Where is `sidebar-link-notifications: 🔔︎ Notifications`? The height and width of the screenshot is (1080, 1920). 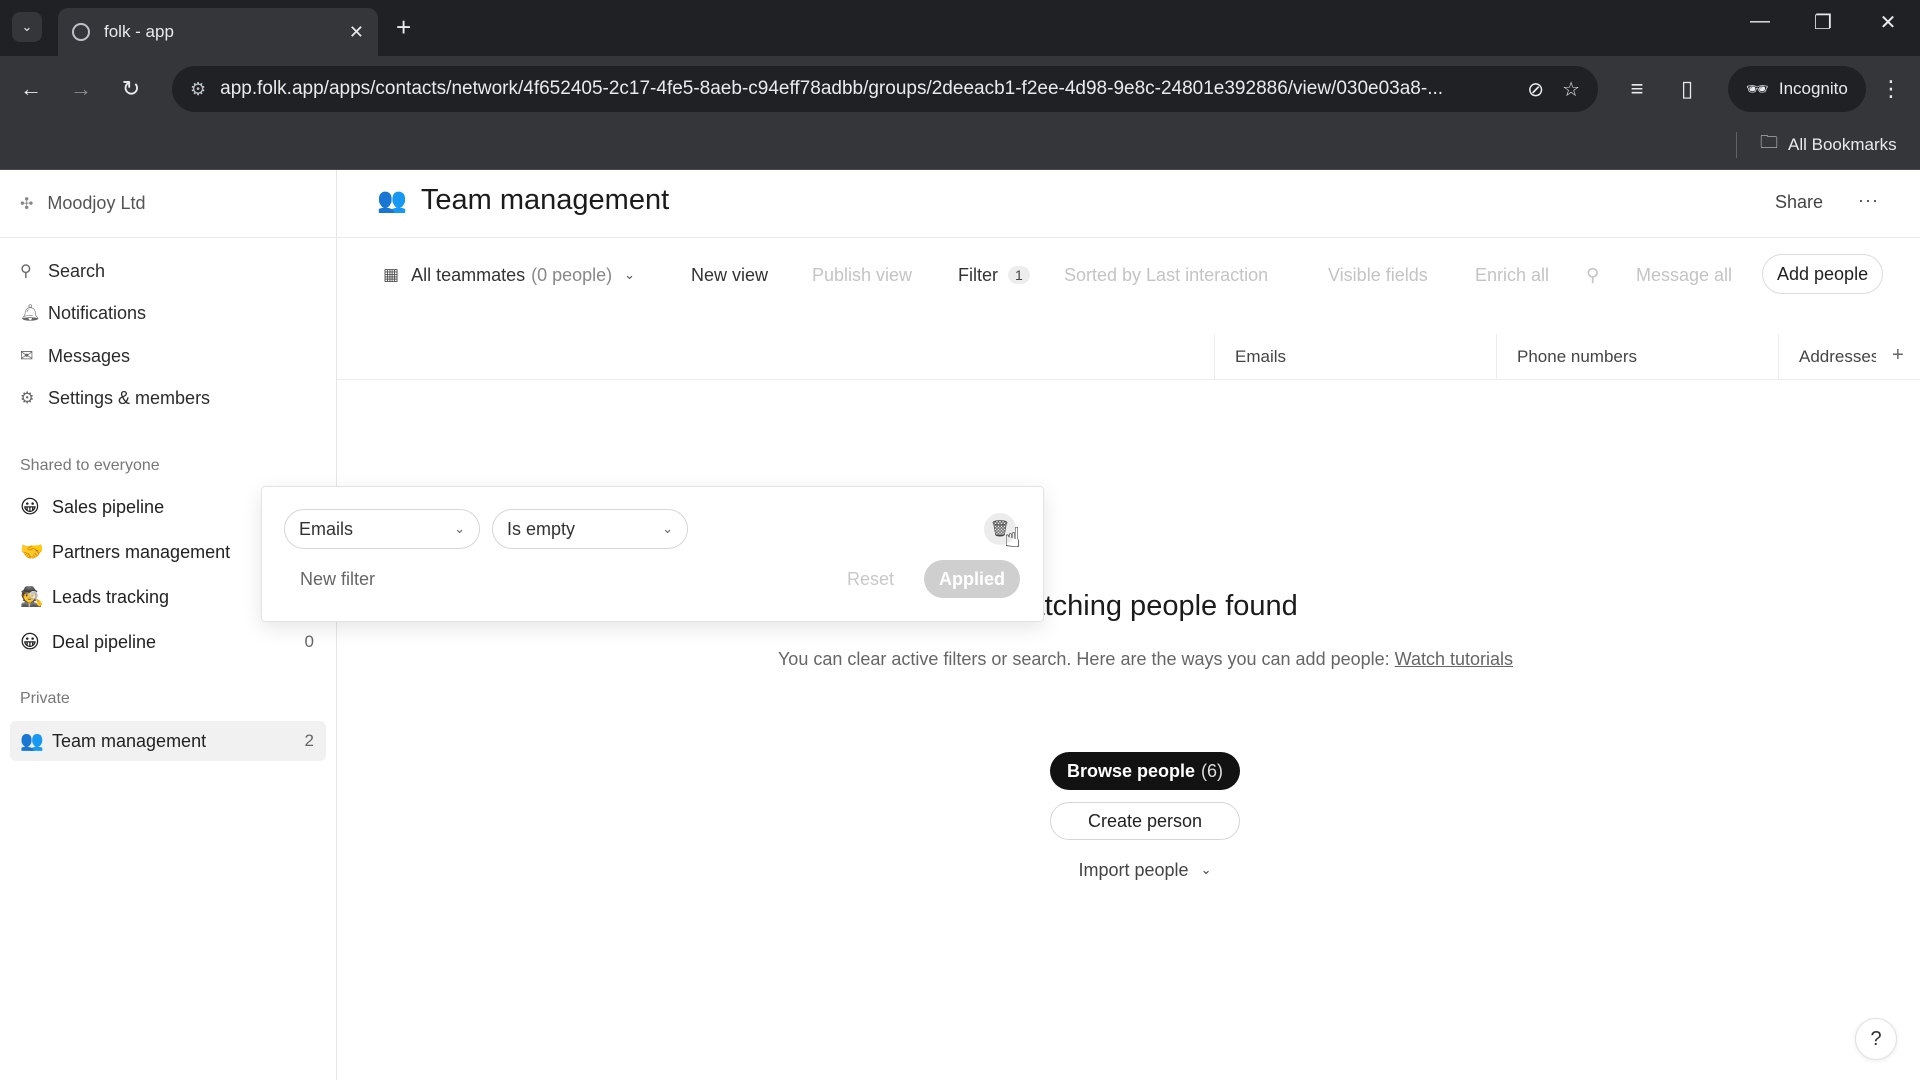 sidebar-link-notifications: 🔔︎ Notifications is located at coordinates (83, 313).